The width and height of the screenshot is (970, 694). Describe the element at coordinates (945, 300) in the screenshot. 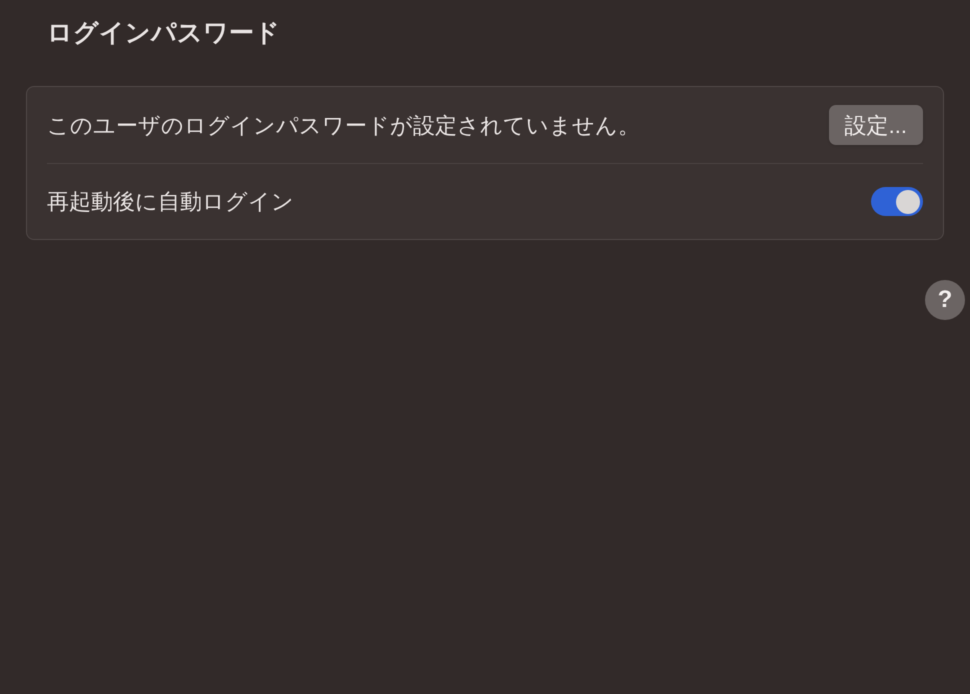

I see `help-button: ?` at that location.